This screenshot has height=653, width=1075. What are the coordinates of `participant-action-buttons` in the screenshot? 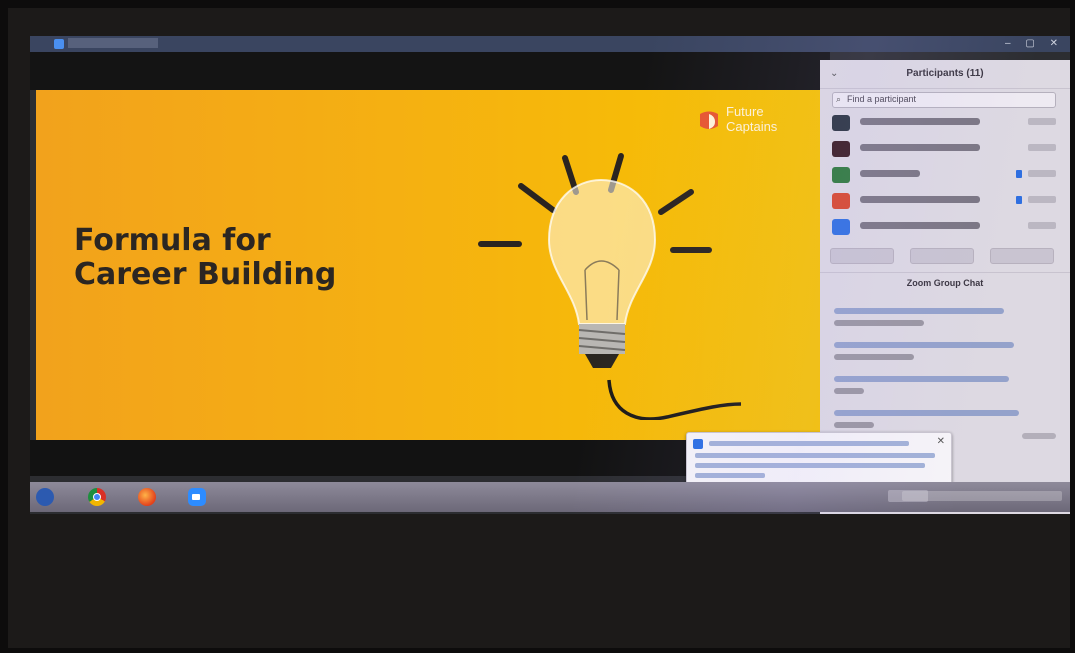 It's located at (942, 256).